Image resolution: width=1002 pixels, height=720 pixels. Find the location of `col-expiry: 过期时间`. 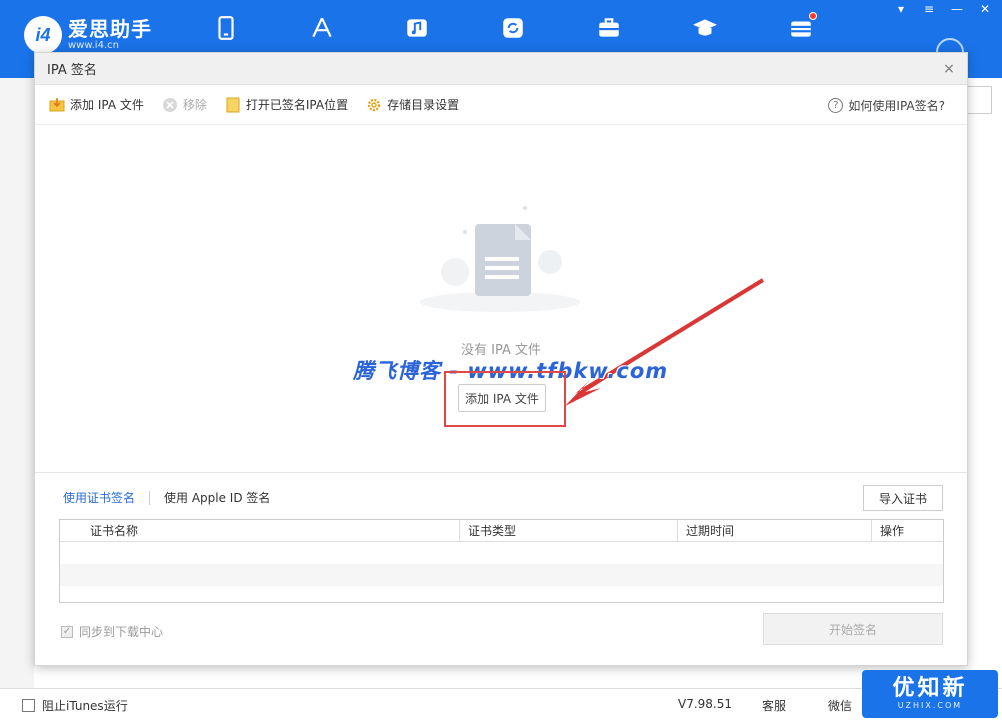

col-expiry: 过期时间 is located at coordinates (775, 531).